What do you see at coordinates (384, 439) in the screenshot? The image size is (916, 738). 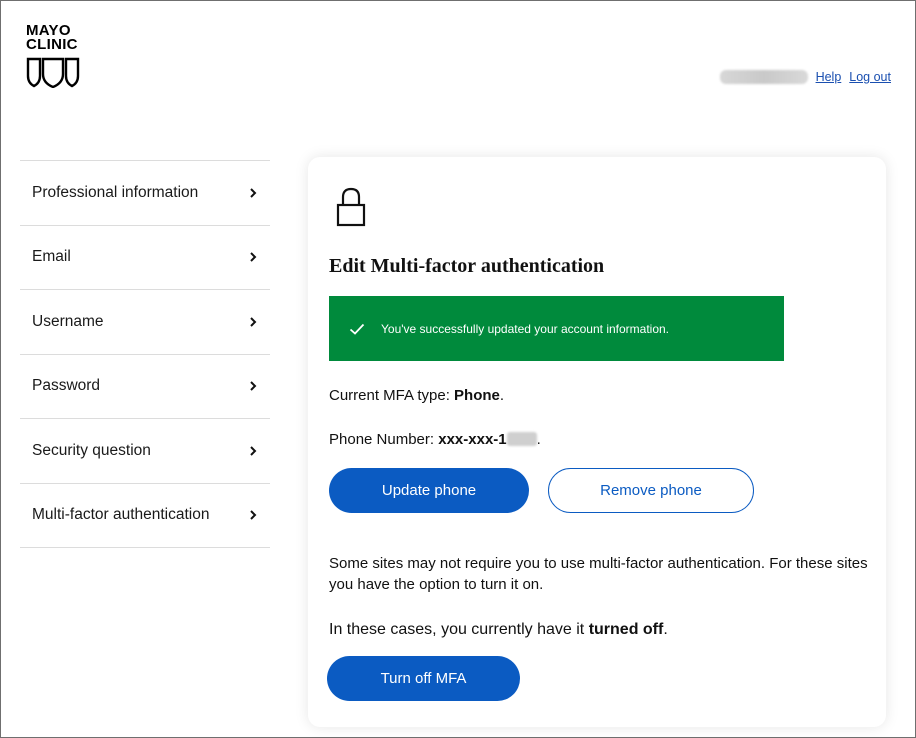 I see `phone-prefix: Phone Number:` at bounding box center [384, 439].